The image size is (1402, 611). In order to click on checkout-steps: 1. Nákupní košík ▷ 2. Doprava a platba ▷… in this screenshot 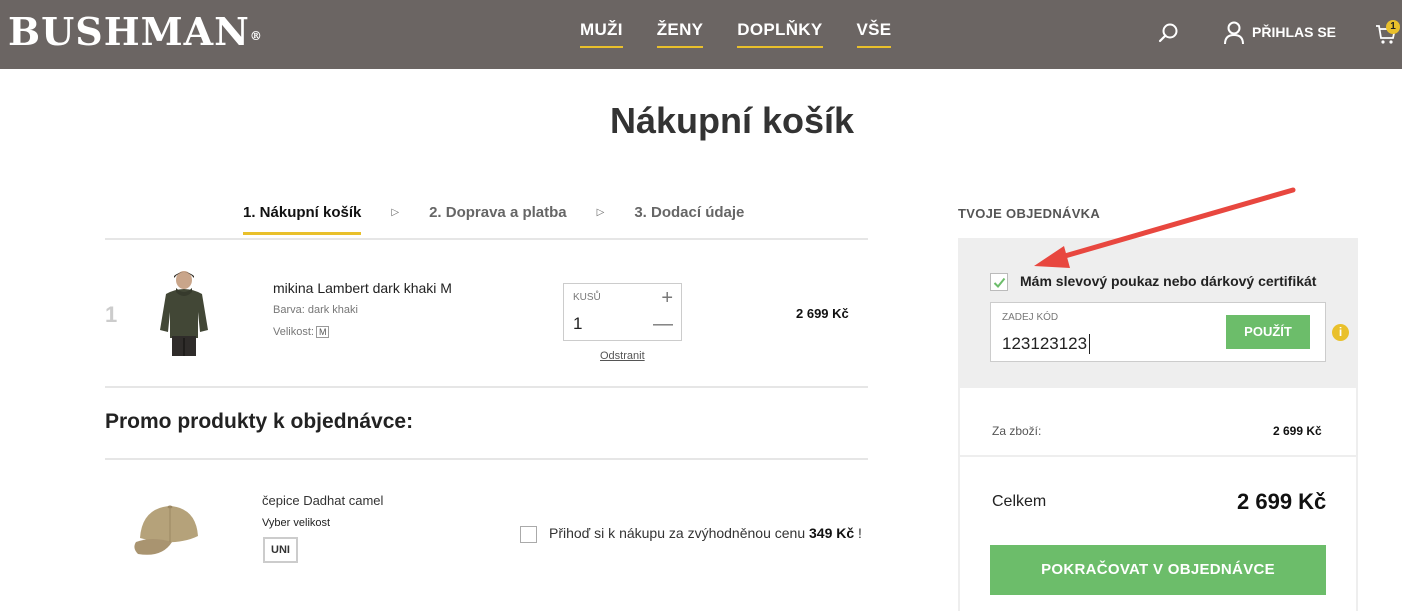, I will do `click(493, 219)`.